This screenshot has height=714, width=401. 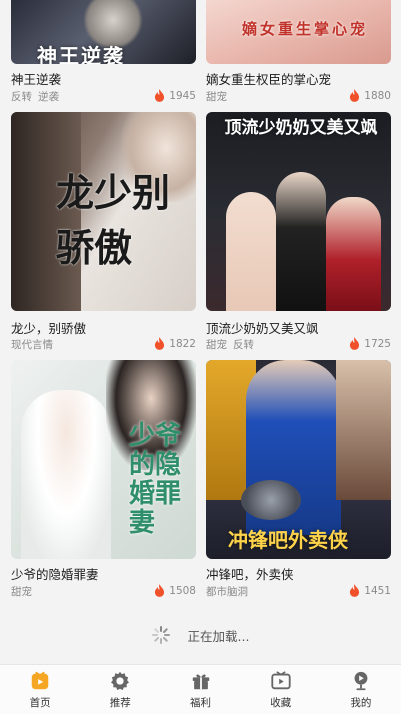 I want to click on heat-count: 1508, so click(x=175, y=590).